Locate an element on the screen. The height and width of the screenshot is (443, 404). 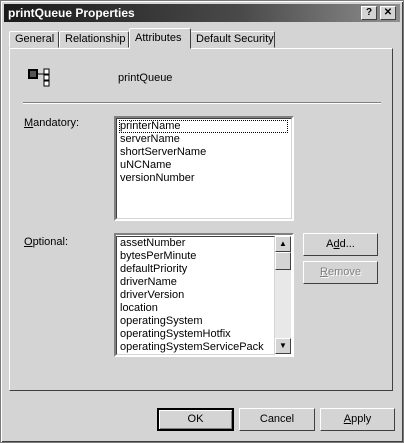
optional-list-item: driverName is located at coordinates (195, 282).